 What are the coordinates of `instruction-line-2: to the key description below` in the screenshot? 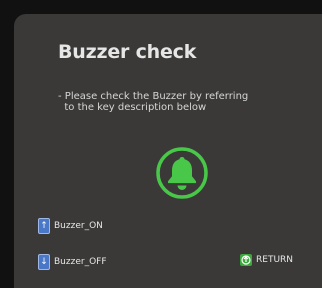 It's located at (132, 107).